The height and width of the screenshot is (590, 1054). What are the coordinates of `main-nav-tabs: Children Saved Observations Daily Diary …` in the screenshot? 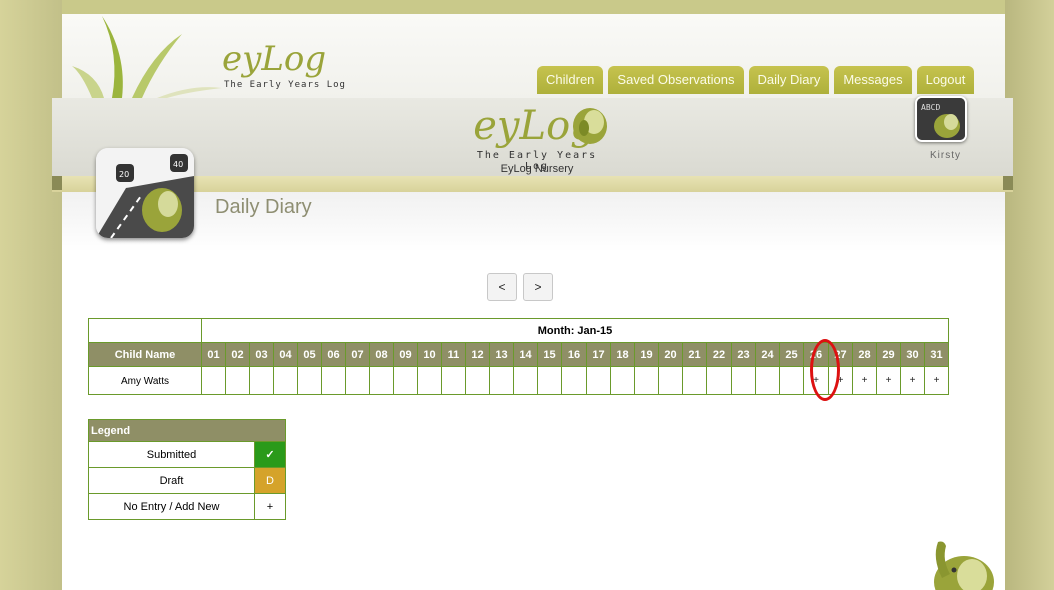 It's located at (756, 80).